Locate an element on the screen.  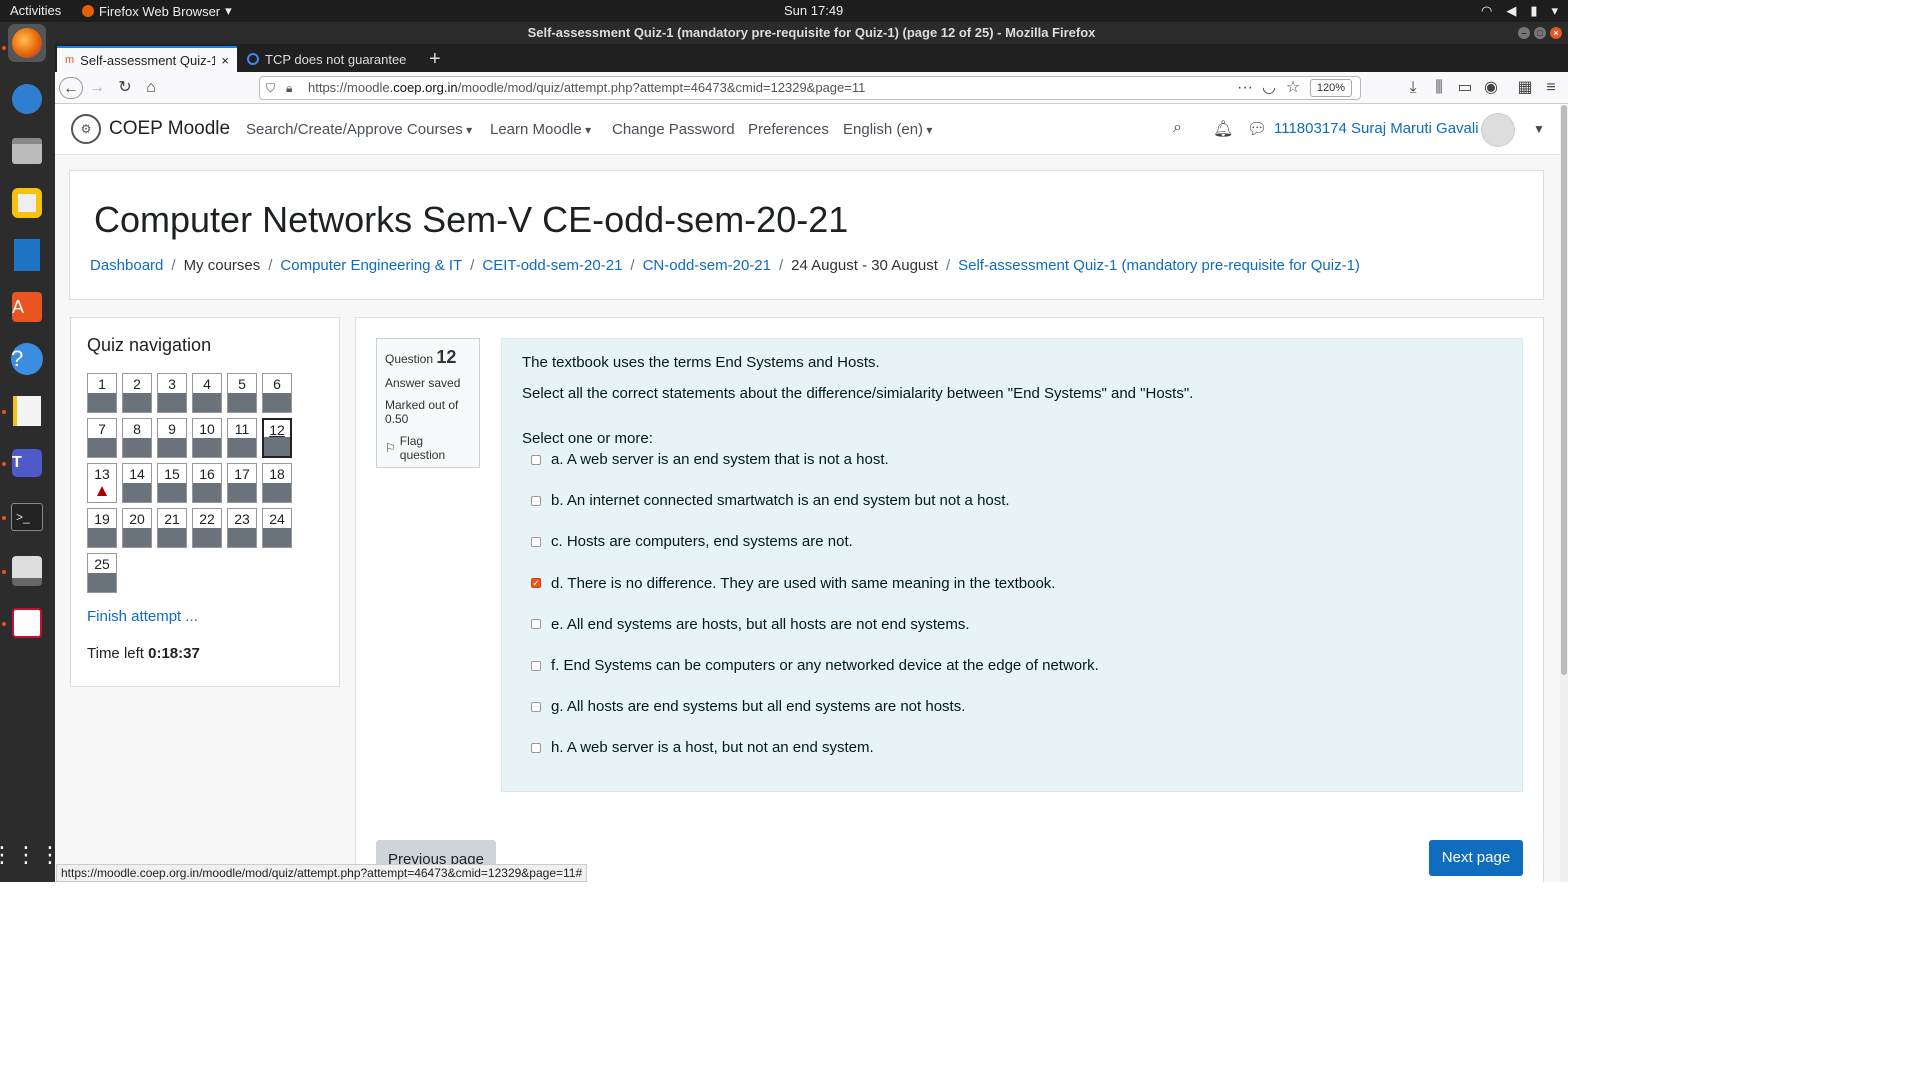
quiz-nav-button-8: 8 is located at coordinates (137, 438).